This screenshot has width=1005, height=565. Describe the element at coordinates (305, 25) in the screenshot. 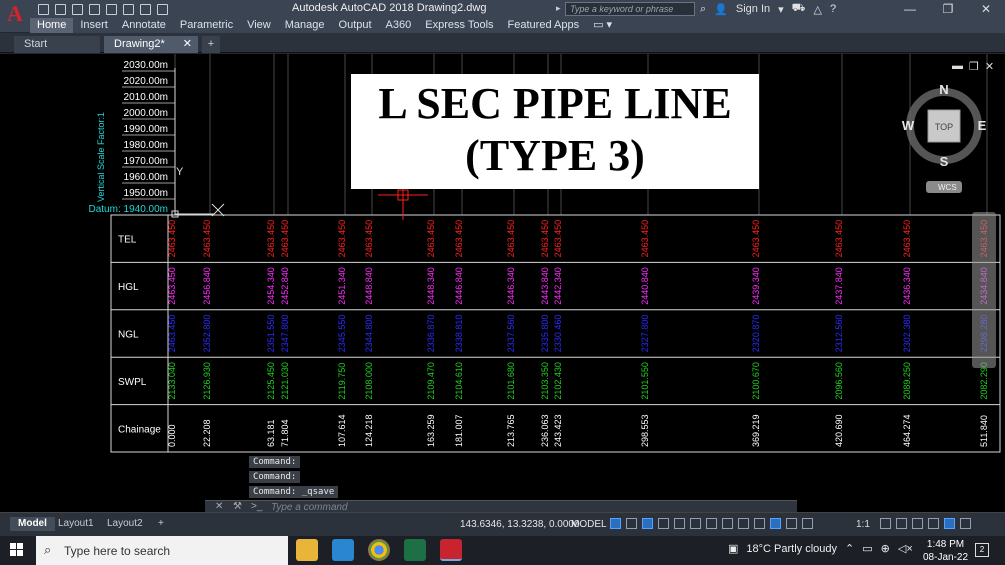

I see `tab-manage: Manage` at that location.